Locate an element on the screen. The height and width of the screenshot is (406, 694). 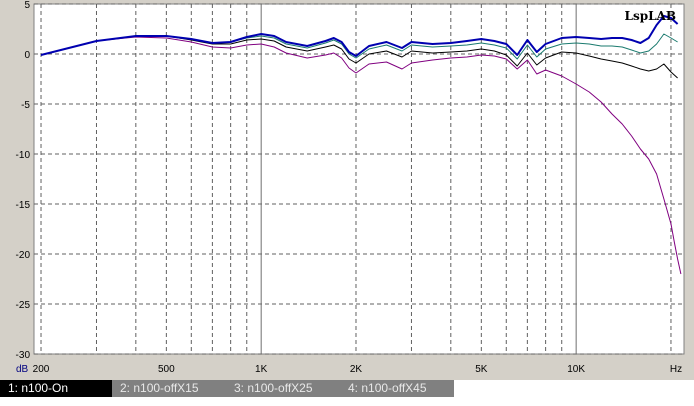
y-tick-label: -25 is located at coordinates (23, 305).